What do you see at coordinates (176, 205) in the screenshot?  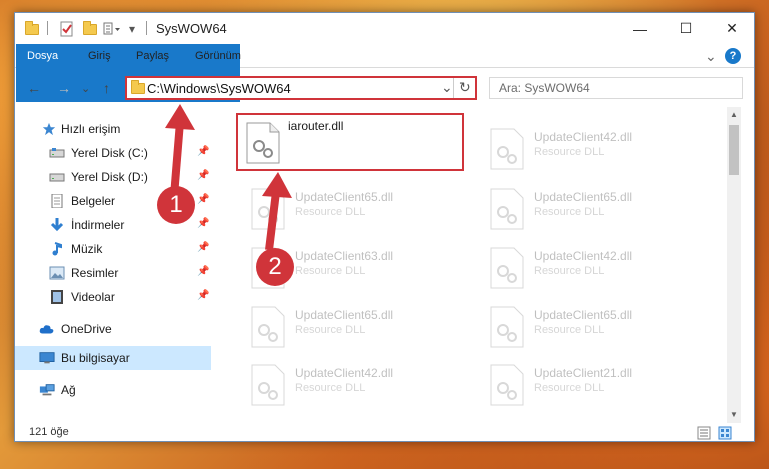 I see `step-1-badge: 1` at bounding box center [176, 205].